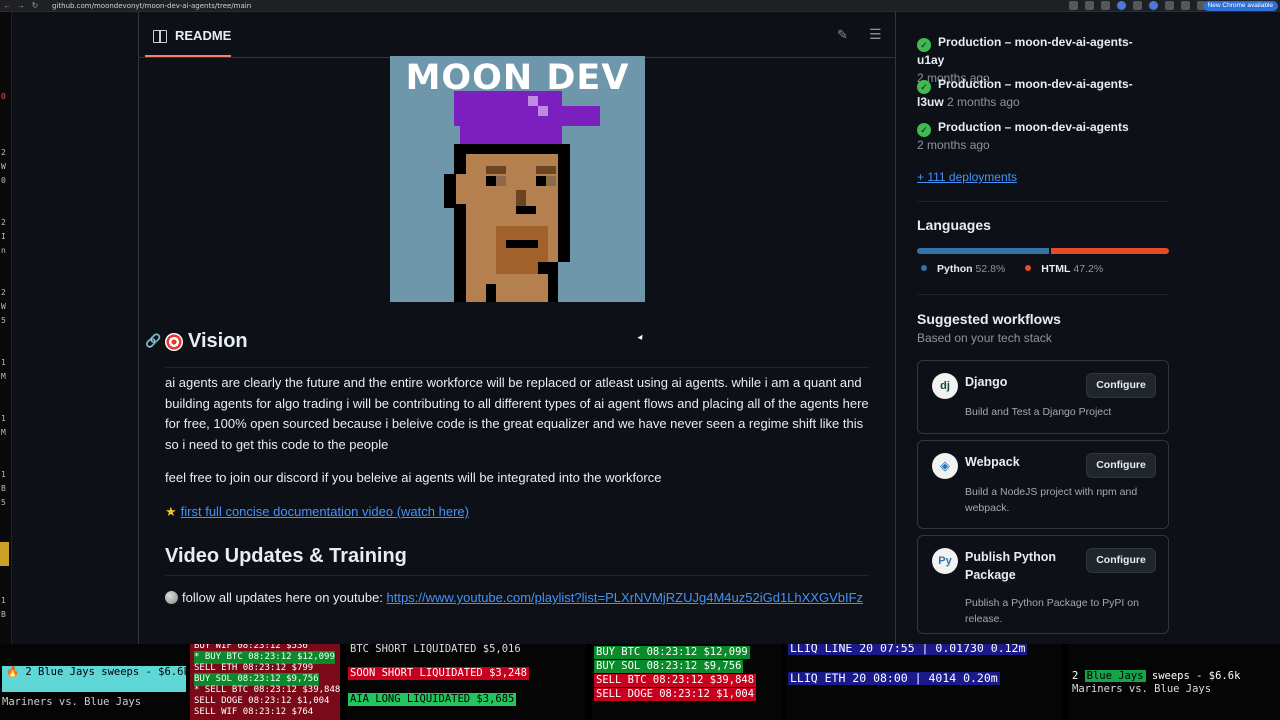  I want to click on django-icon: dj, so click(945, 386).